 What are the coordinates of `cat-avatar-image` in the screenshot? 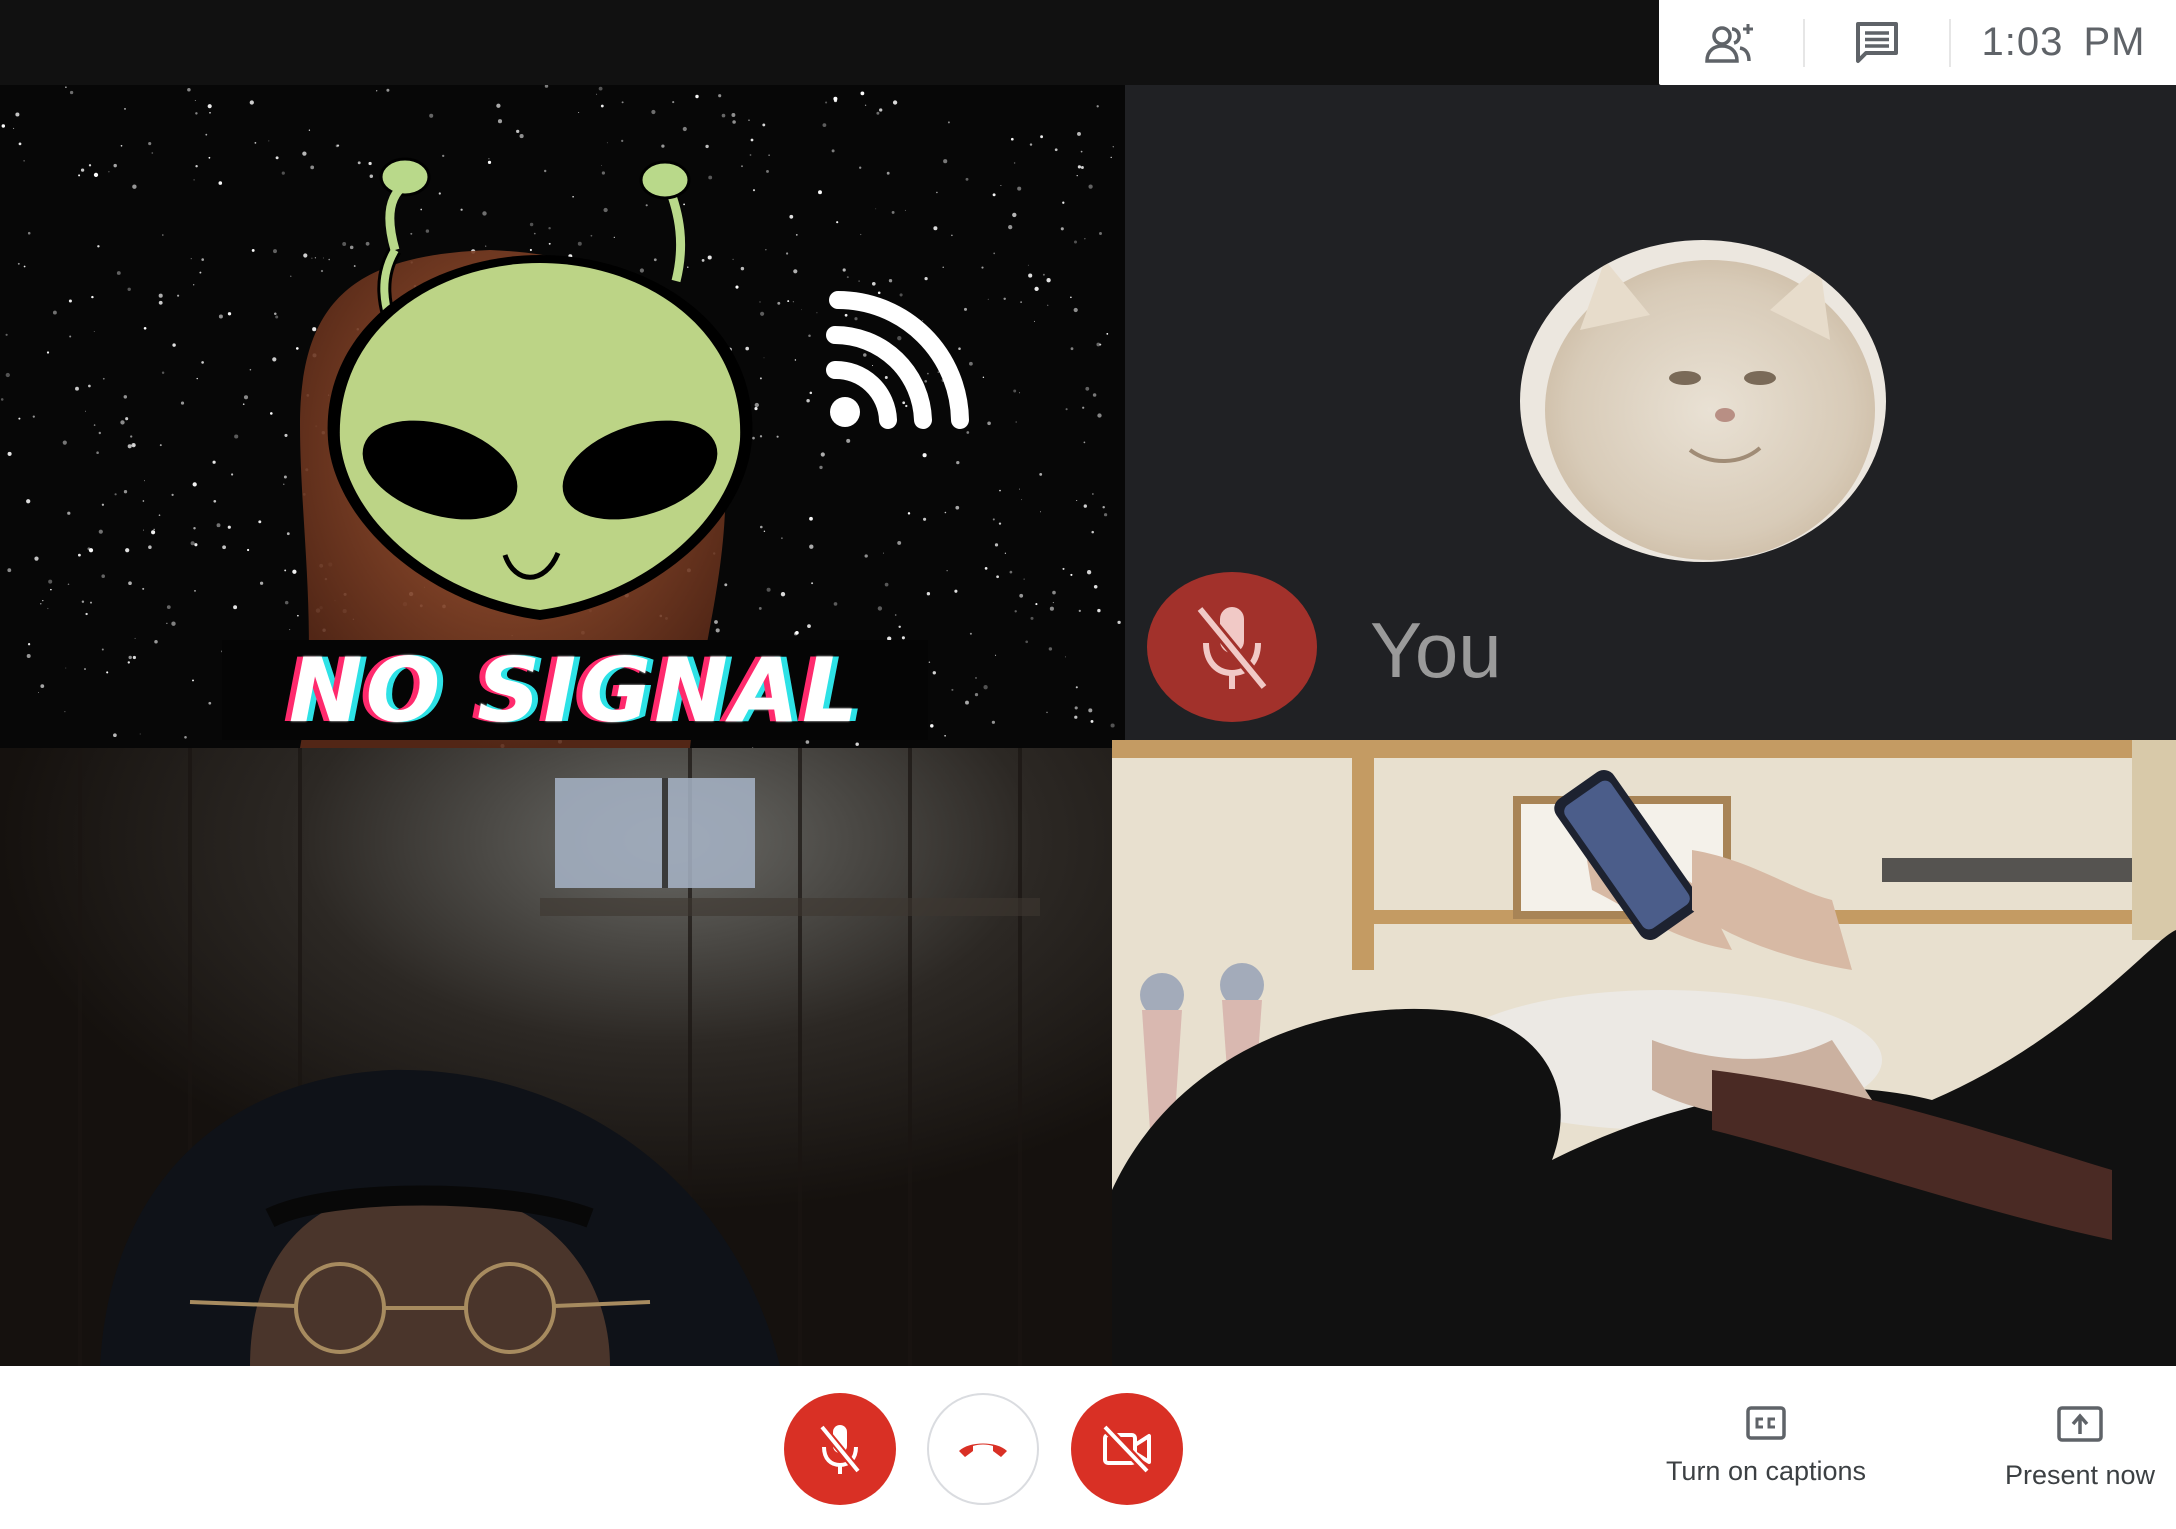 It's located at (1703, 401).